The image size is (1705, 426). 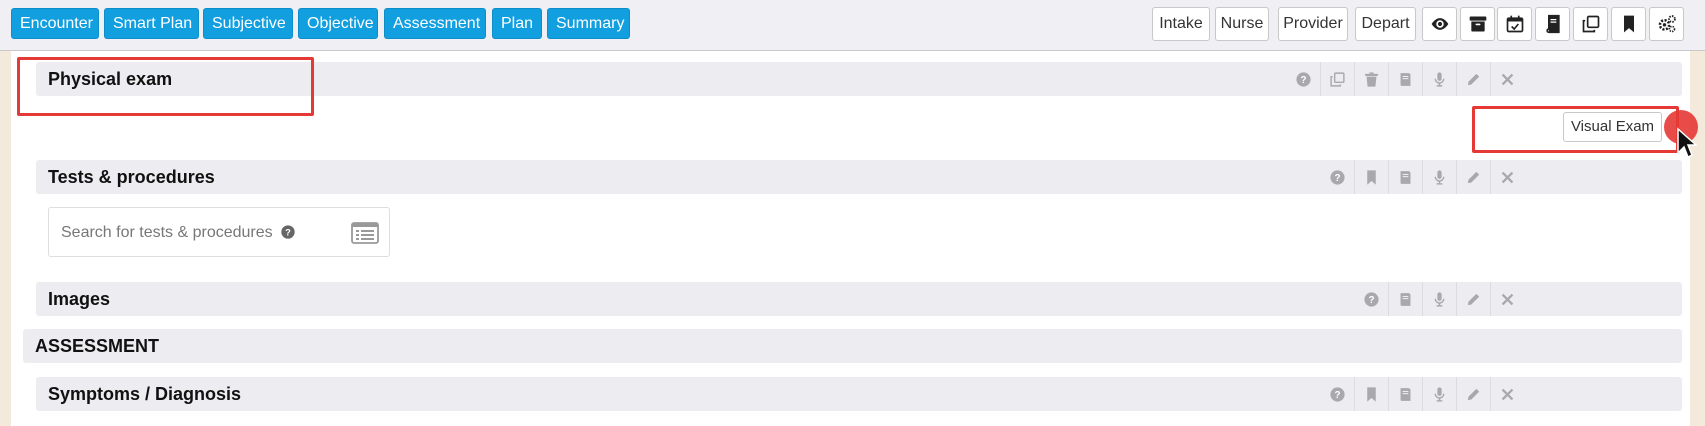 I want to click on eye-button, so click(x=1439, y=24).